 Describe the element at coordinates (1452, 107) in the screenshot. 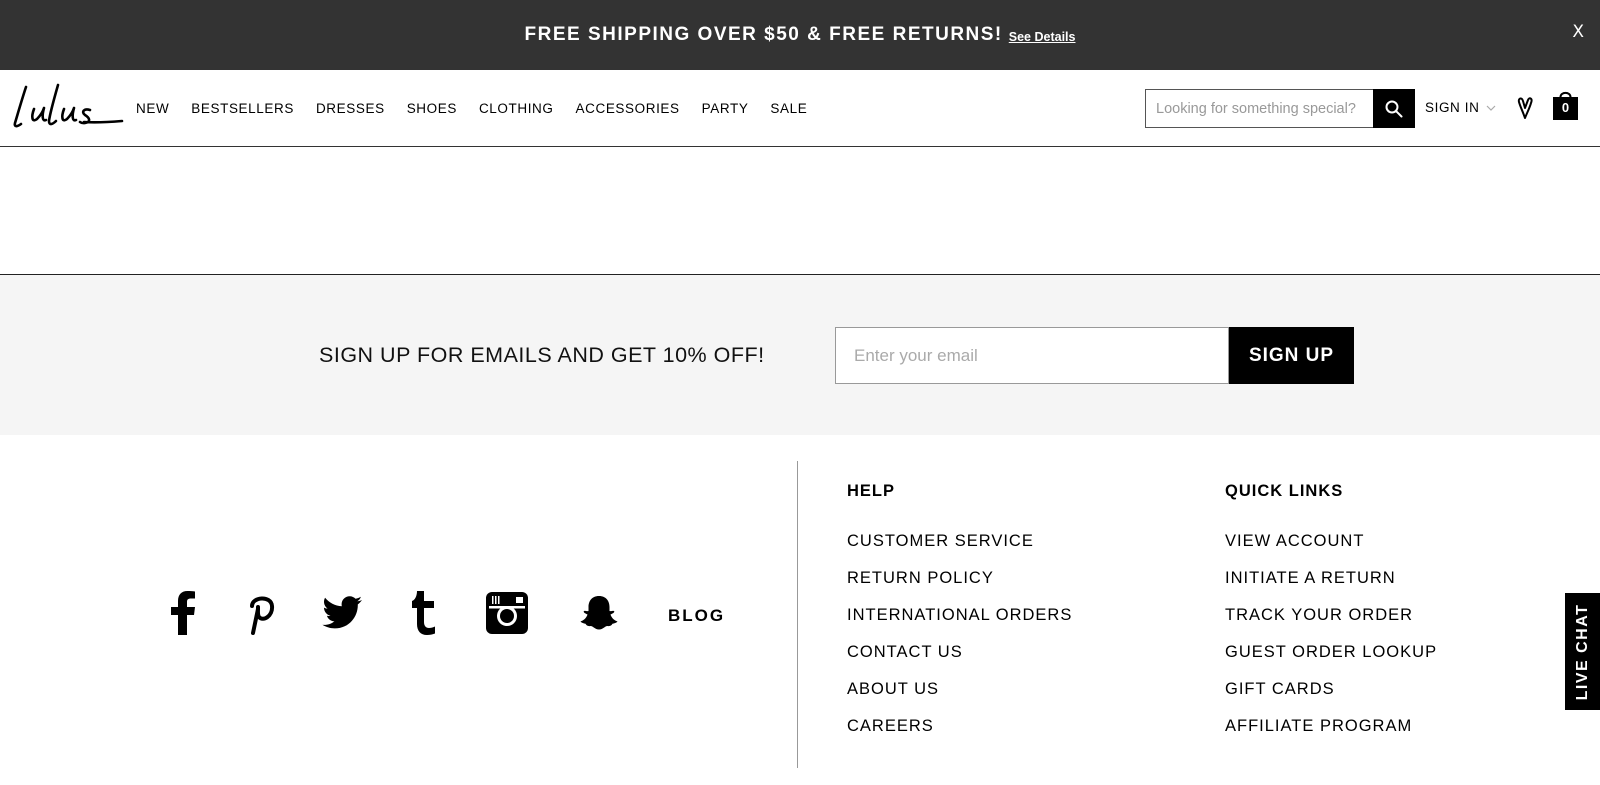

I see `sign-in-label: SIGN IN` at that location.